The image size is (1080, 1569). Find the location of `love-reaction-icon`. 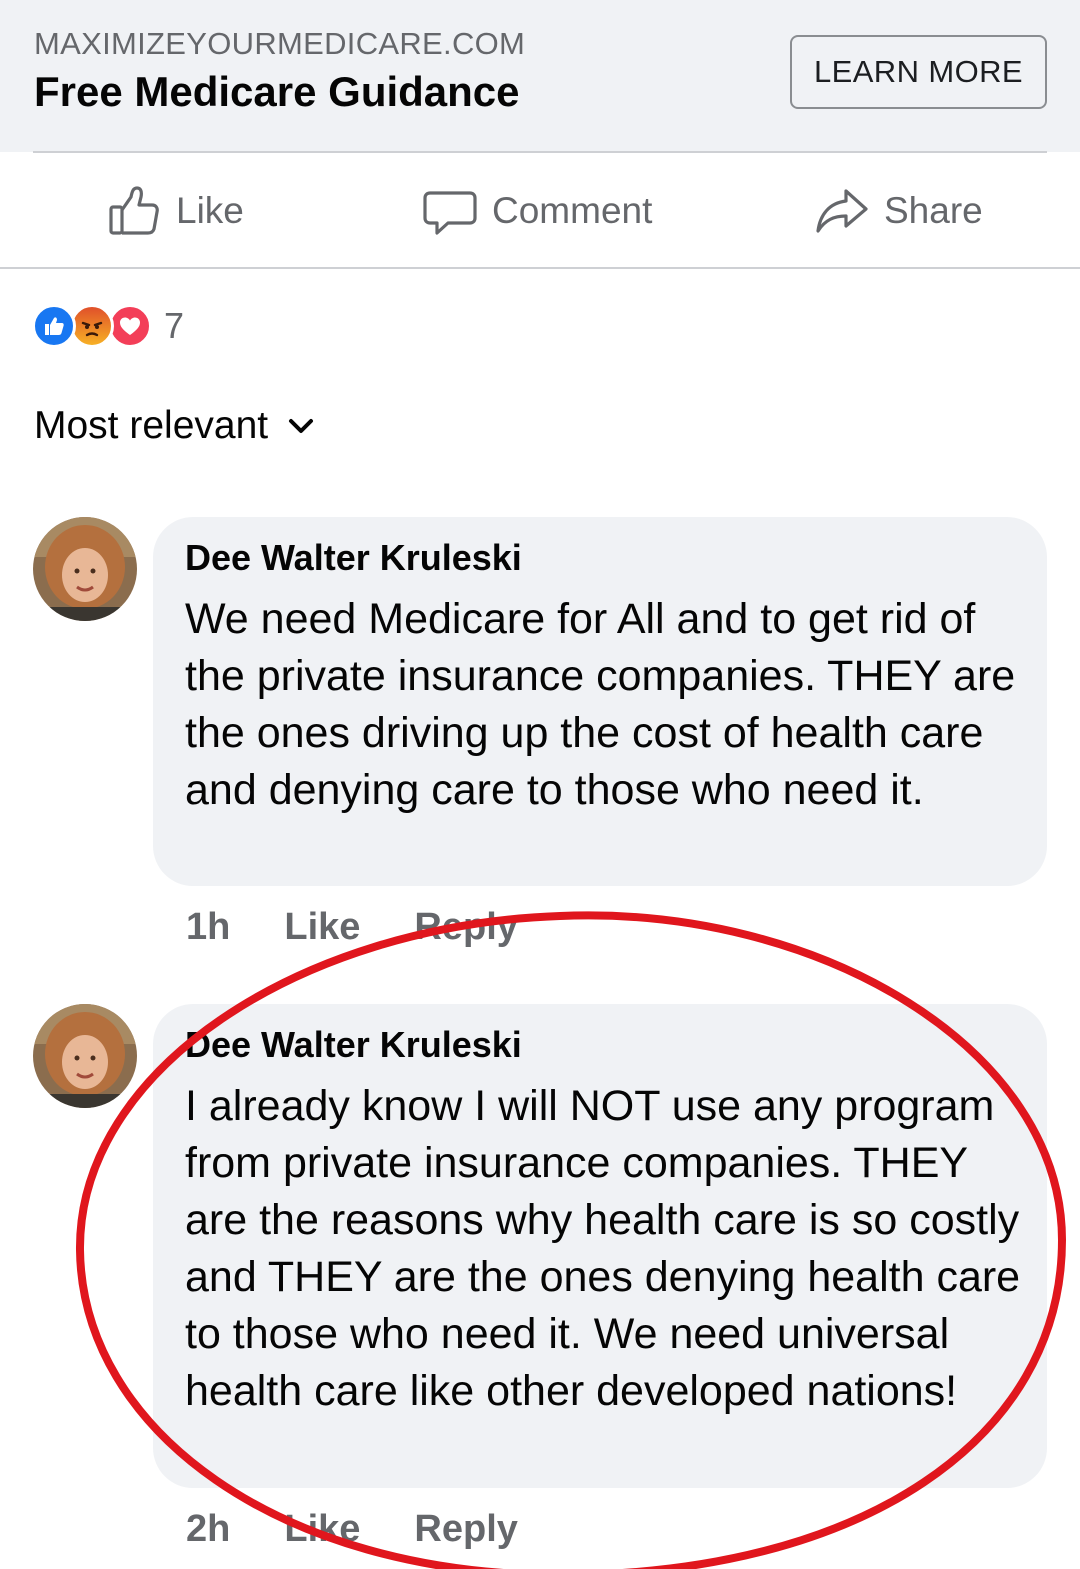

love-reaction-icon is located at coordinates (130, 326).